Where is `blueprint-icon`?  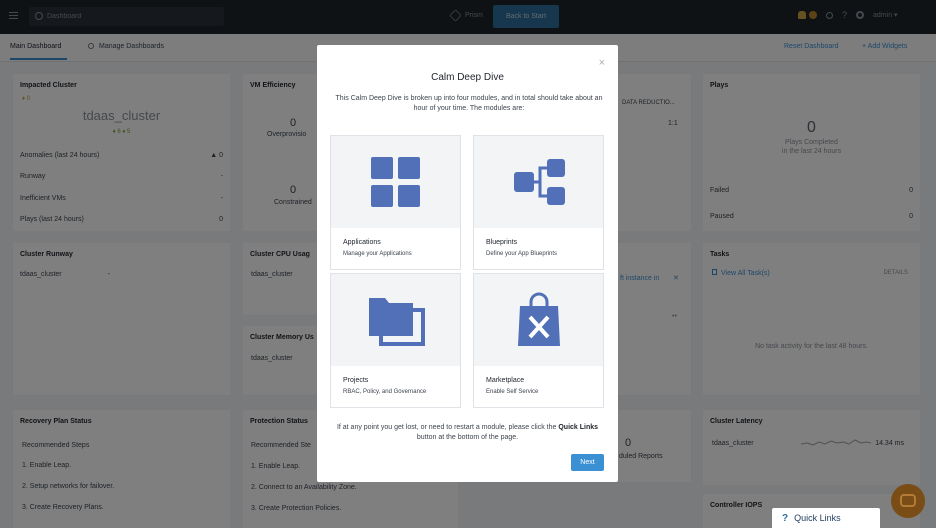
blueprint-icon is located at coordinates (539, 182).